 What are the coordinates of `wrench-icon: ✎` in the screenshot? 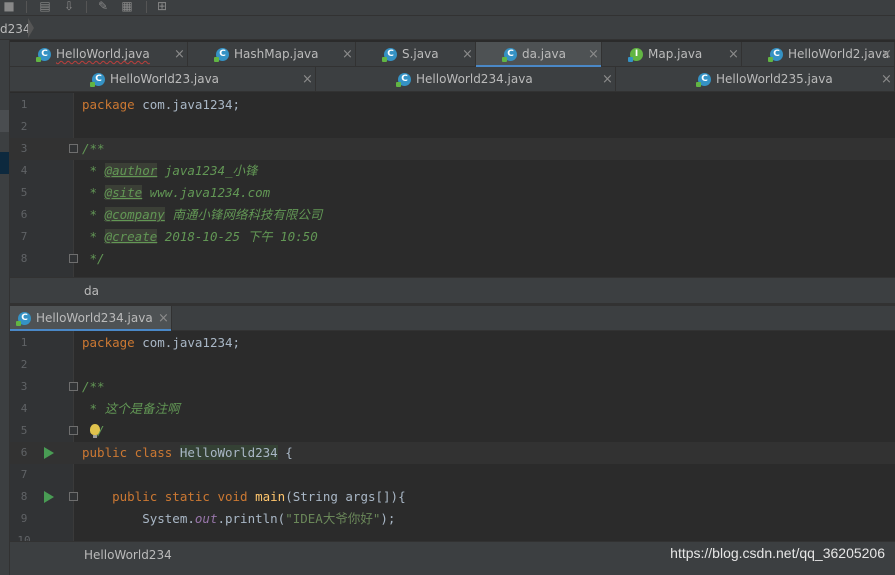 It's located at (103, 6).